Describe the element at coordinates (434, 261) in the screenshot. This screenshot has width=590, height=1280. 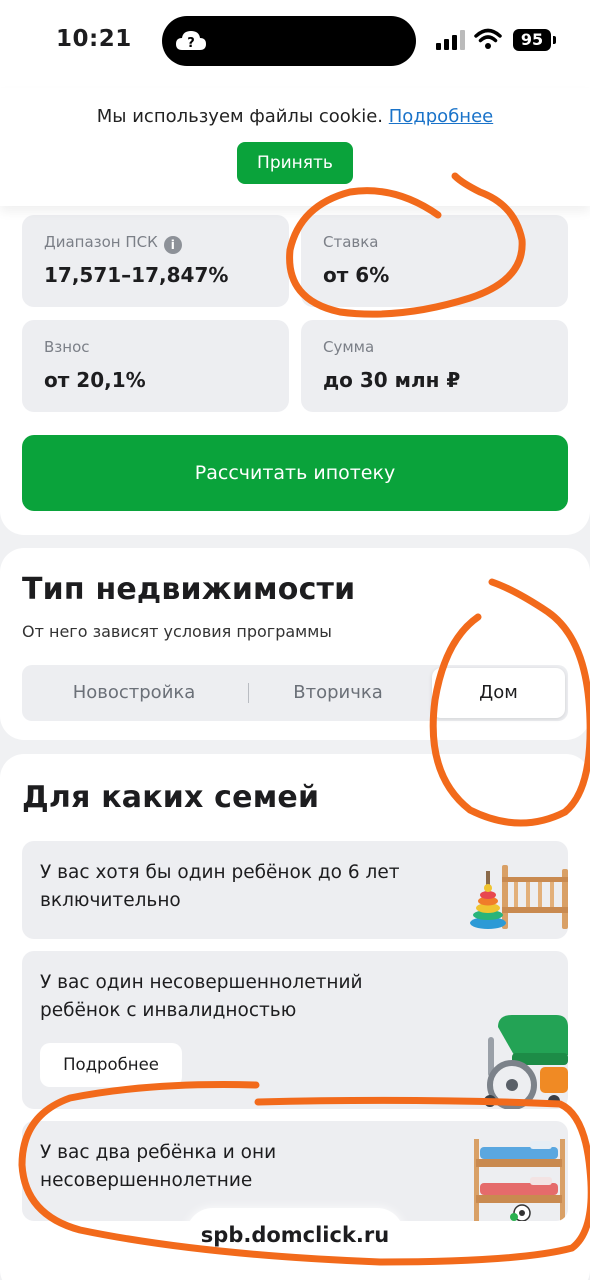
I see `rate-tile: Ставка от 6%` at that location.